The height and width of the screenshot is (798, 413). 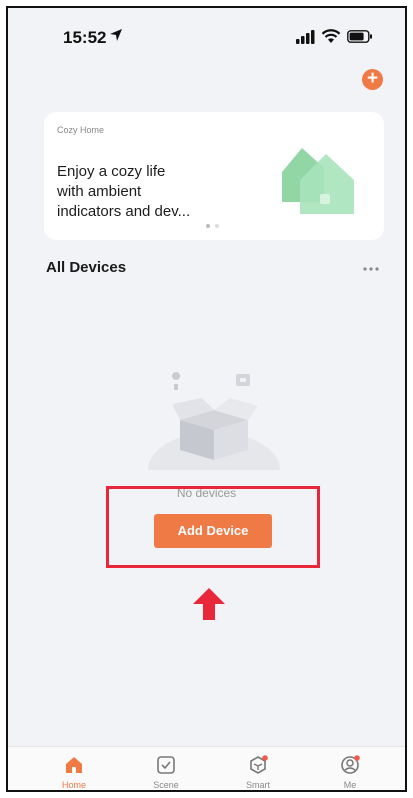 What do you see at coordinates (99, 191) in the screenshot?
I see `banner-line: with ambient` at bounding box center [99, 191].